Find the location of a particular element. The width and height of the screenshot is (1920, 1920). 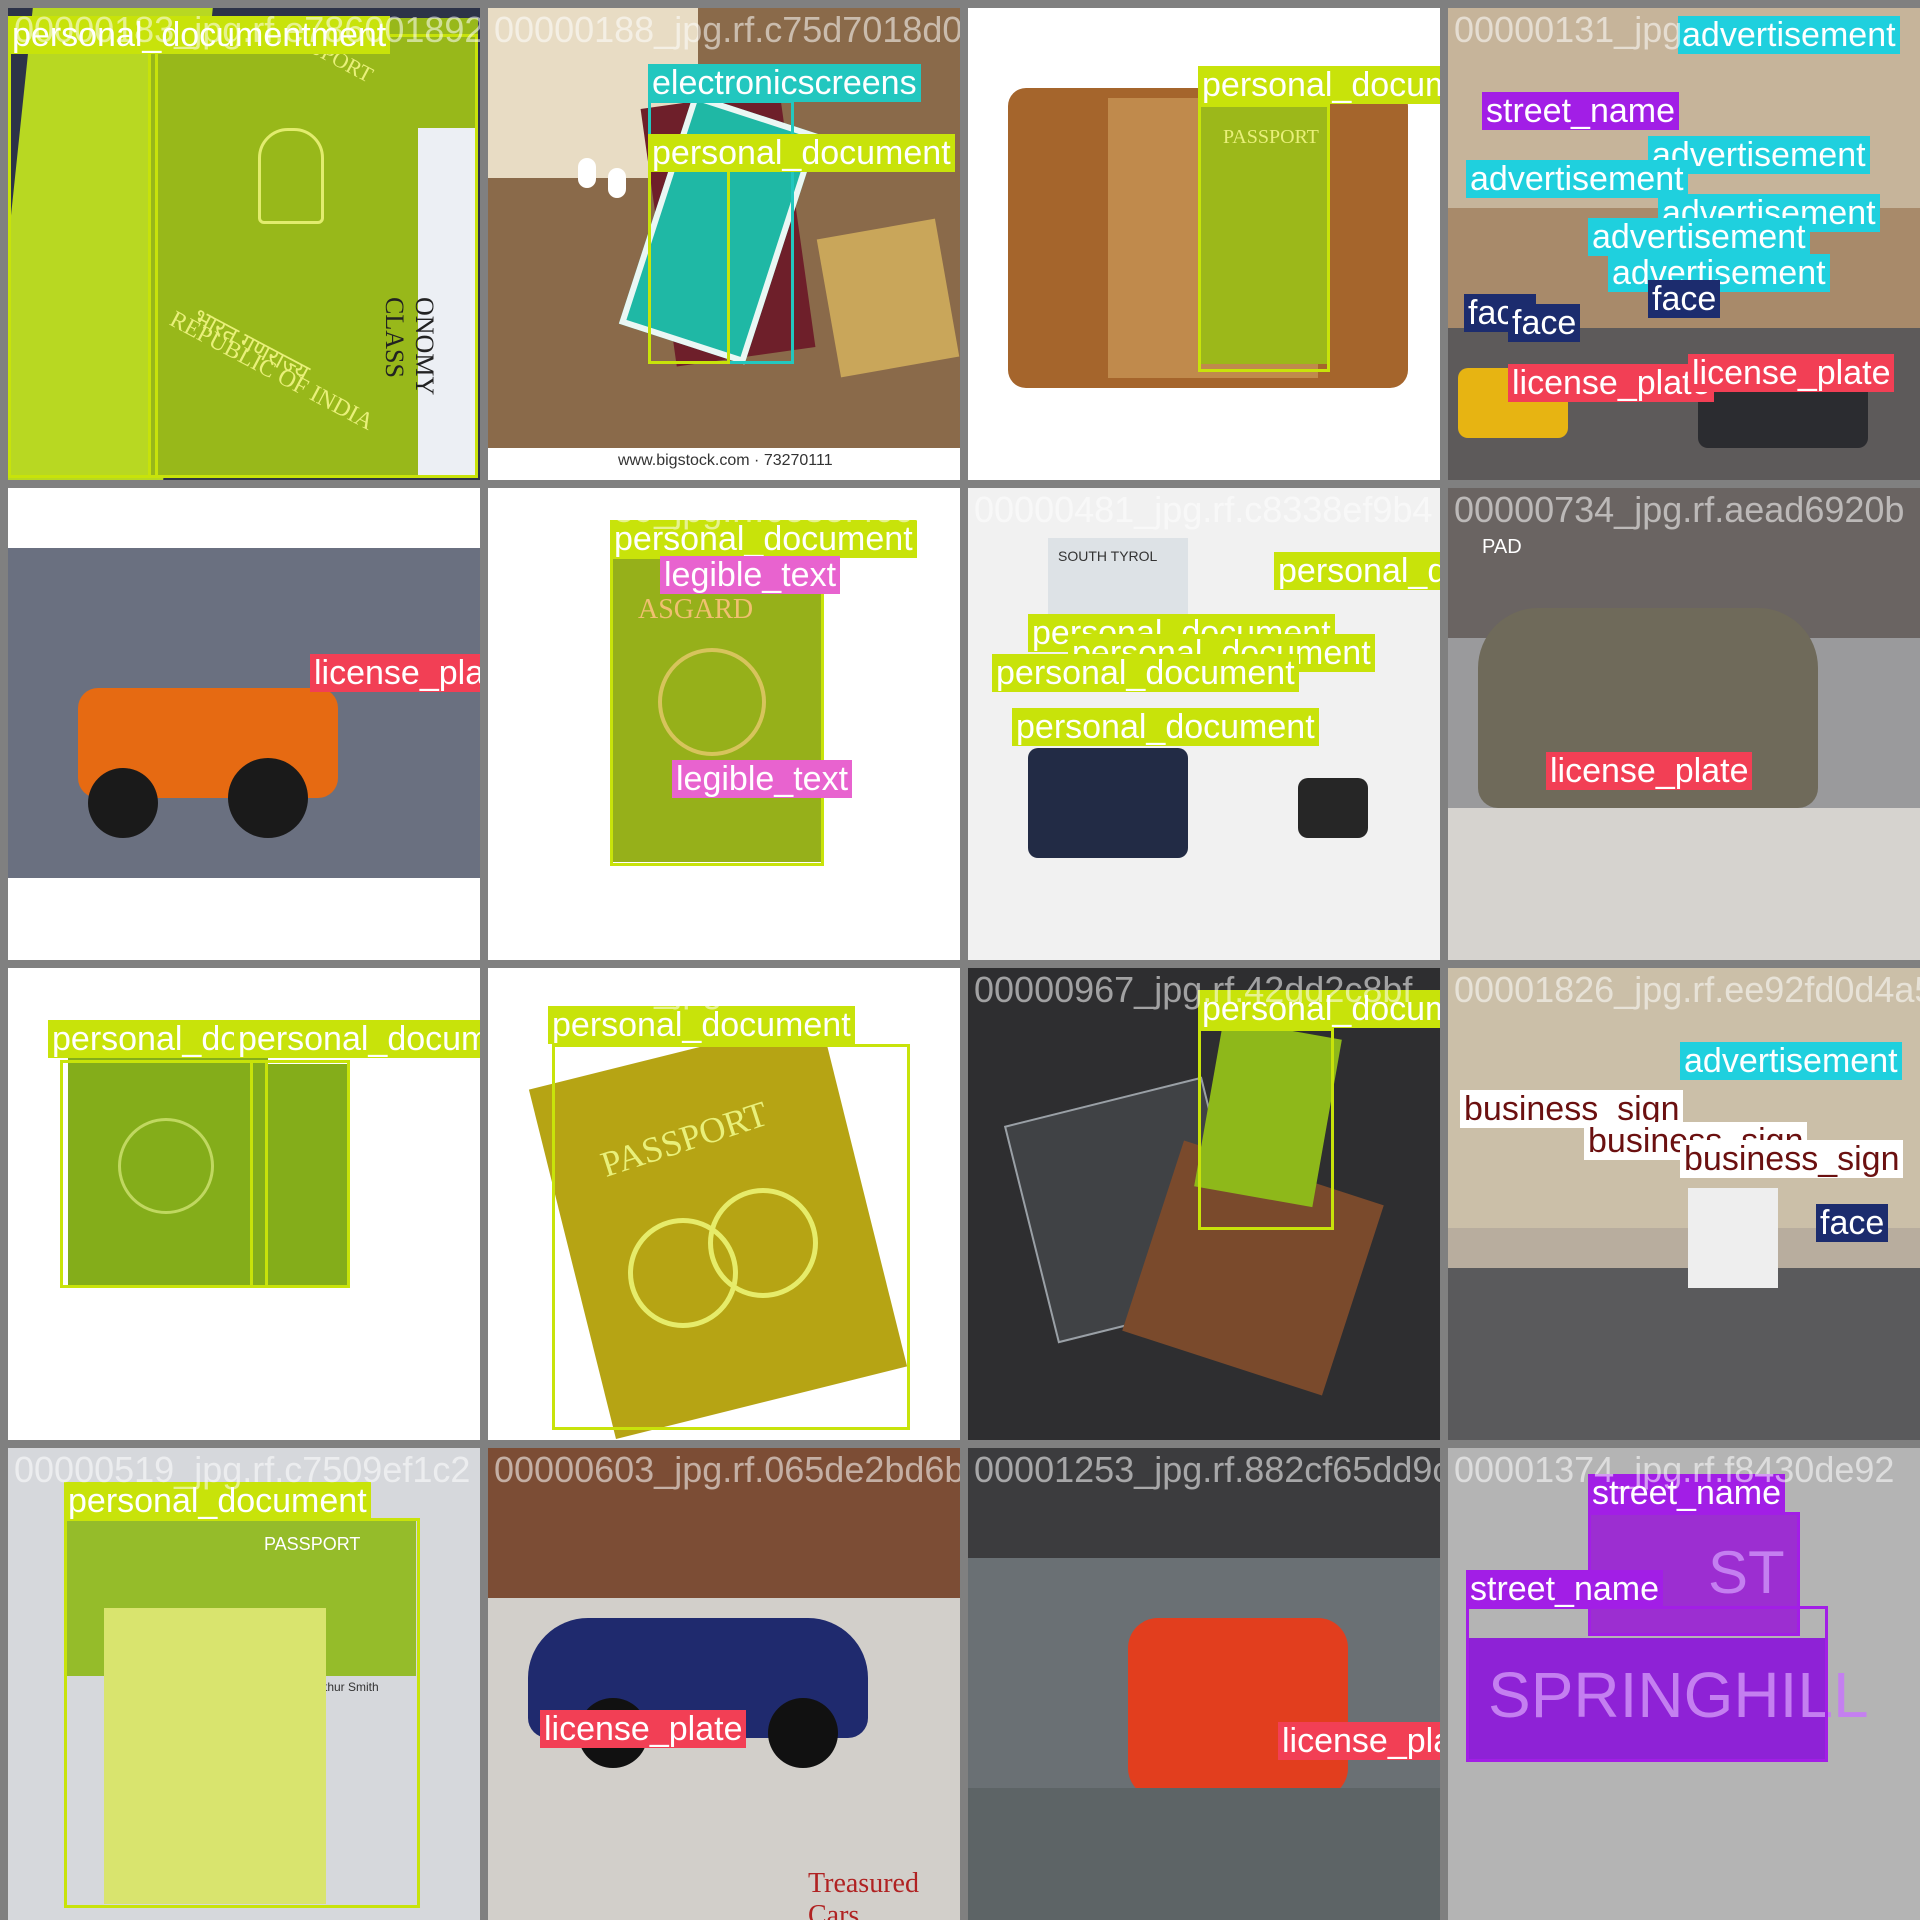

photo-text: PAD is located at coordinates (1502, 547).